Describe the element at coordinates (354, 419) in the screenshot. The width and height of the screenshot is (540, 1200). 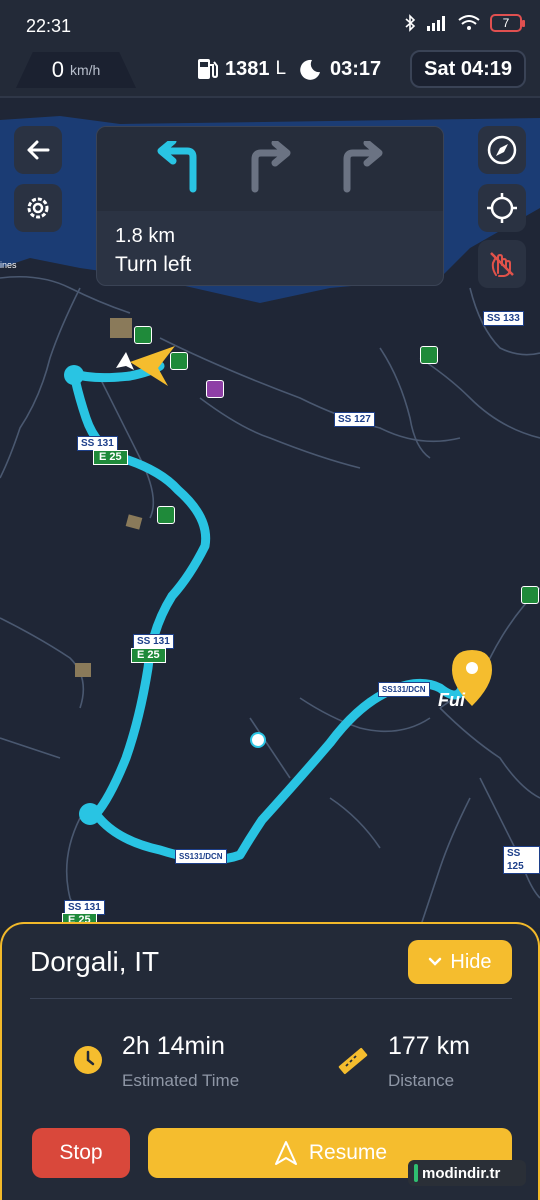
I see `road-label: SS 127` at that location.